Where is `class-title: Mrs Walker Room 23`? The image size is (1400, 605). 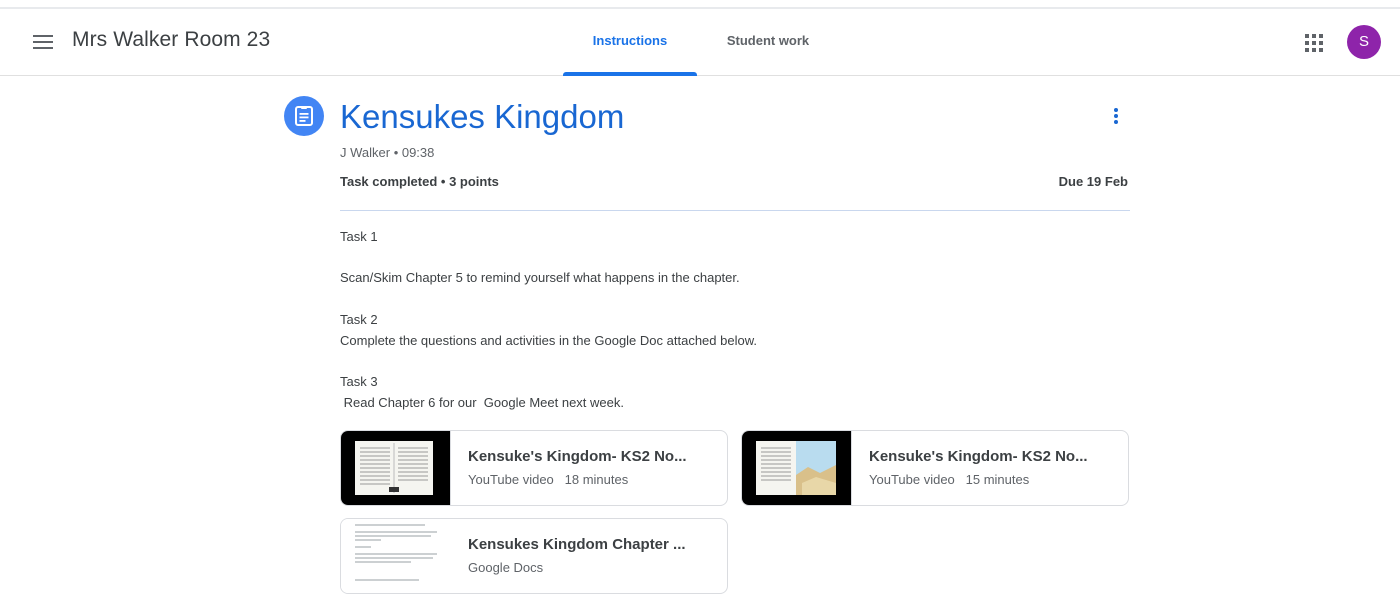 class-title: Mrs Walker Room 23 is located at coordinates (171, 40).